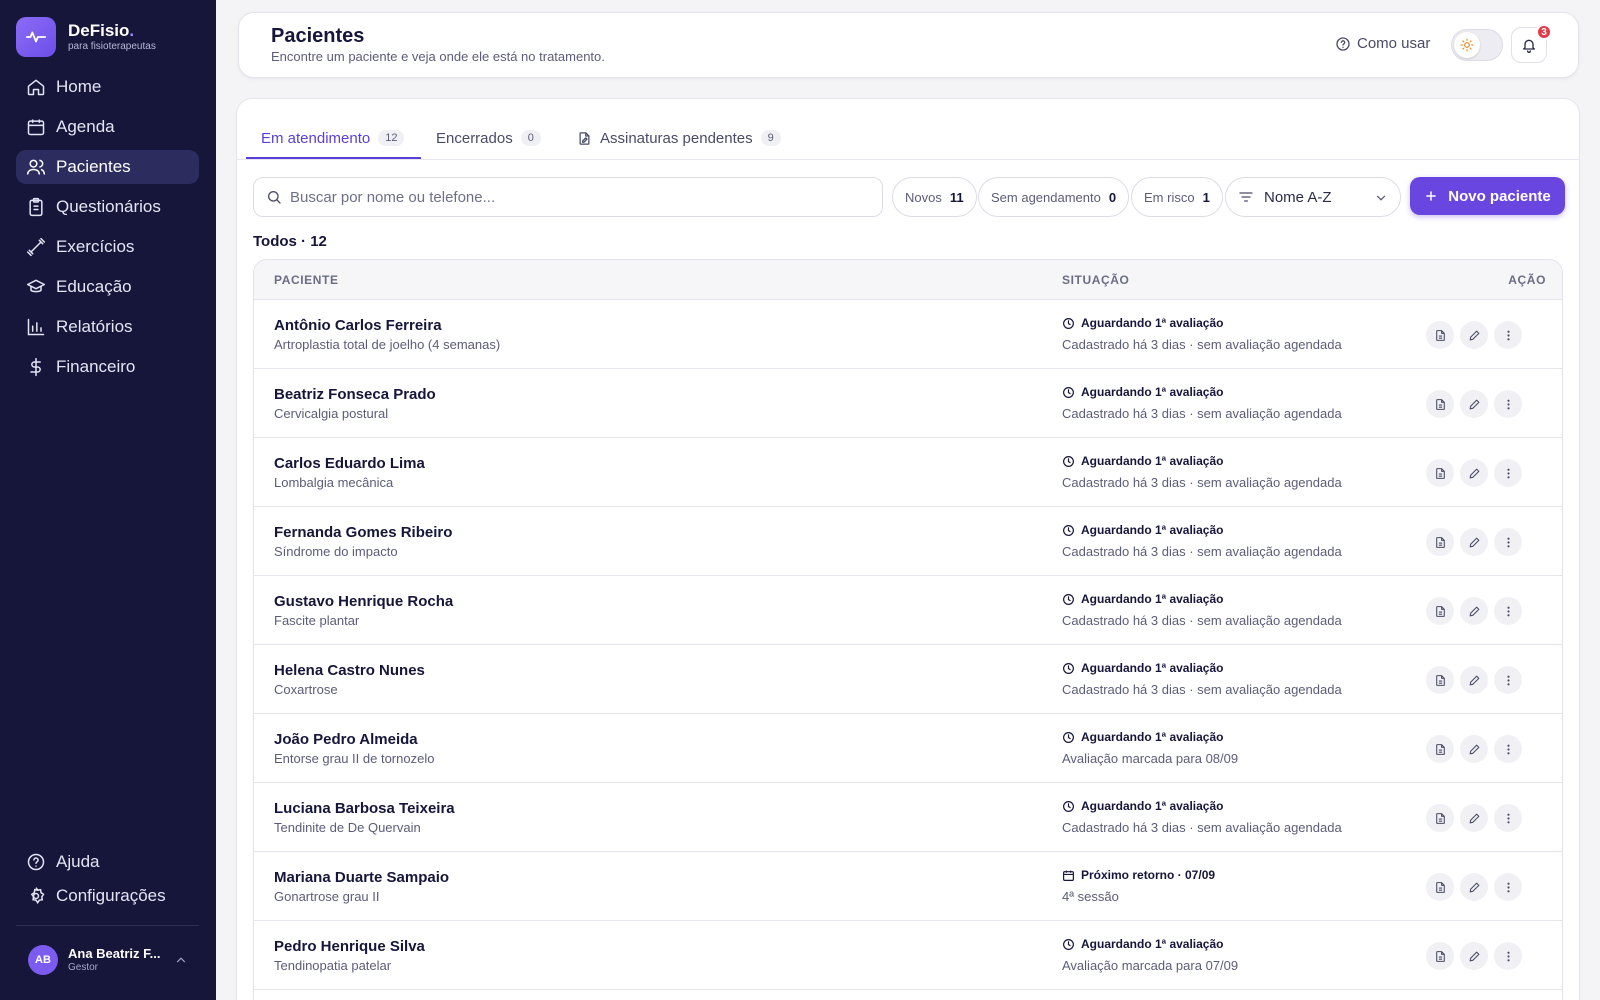 The height and width of the screenshot is (1000, 1600). What do you see at coordinates (107, 127) in the screenshot?
I see `sidebar-item-agenda: Agenda` at bounding box center [107, 127].